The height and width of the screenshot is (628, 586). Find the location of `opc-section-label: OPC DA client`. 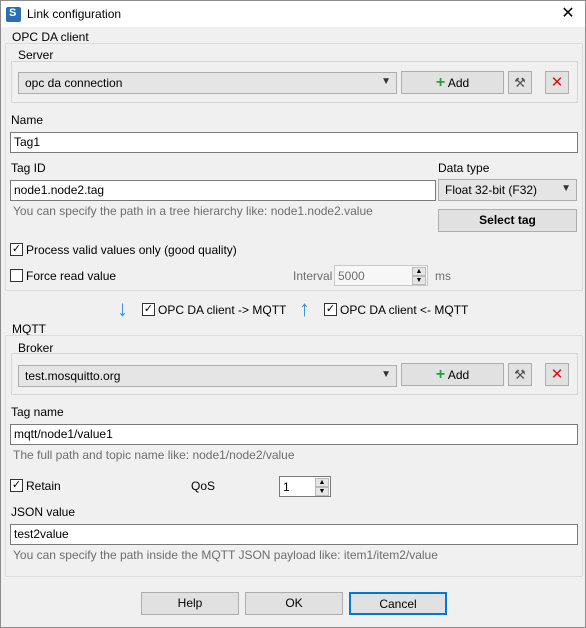

opc-section-label: OPC DA client is located at coordinates (50, 37).